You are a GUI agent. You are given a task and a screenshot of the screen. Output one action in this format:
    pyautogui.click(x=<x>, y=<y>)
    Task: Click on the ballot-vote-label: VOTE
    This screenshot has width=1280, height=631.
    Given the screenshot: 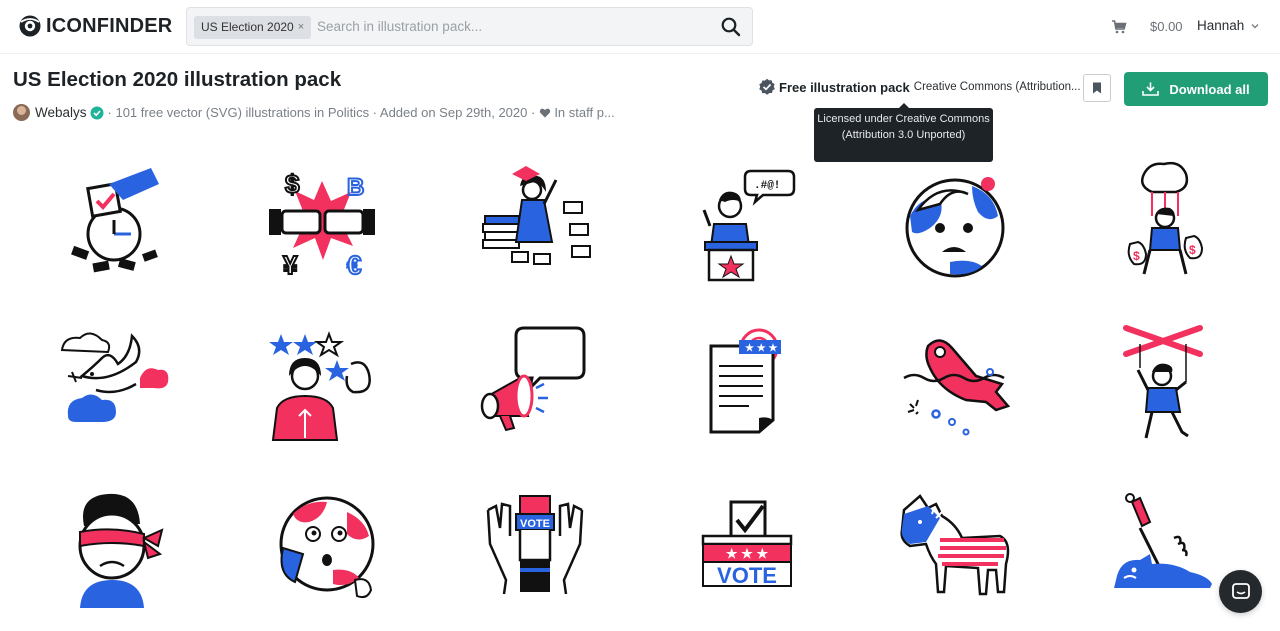 What is the action you would take?
    pyautogui.click(x=747, y=575)
    